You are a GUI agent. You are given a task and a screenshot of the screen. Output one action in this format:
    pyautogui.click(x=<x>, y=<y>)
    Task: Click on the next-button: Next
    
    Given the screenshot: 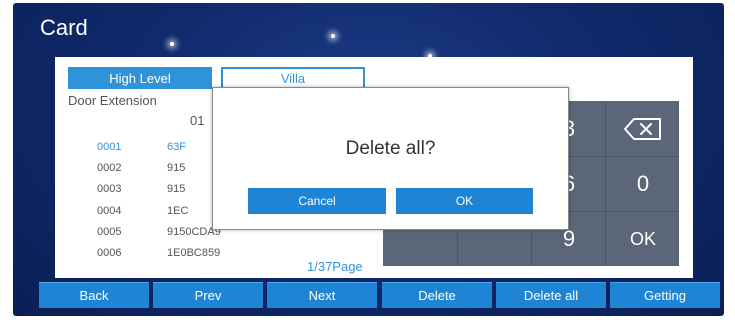 What is the action you would take?
    pyautogui.click(x=322, y=295)
    